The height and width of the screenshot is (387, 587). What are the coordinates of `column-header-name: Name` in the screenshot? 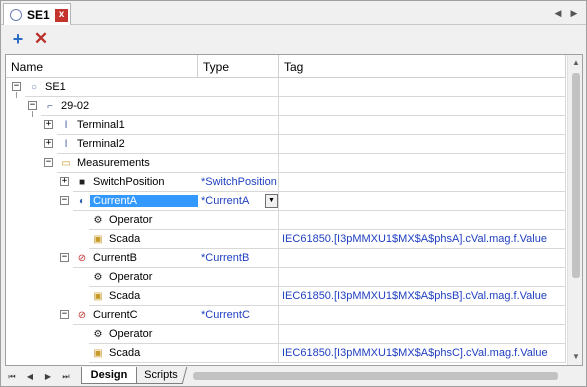 It's located at (102, 66).